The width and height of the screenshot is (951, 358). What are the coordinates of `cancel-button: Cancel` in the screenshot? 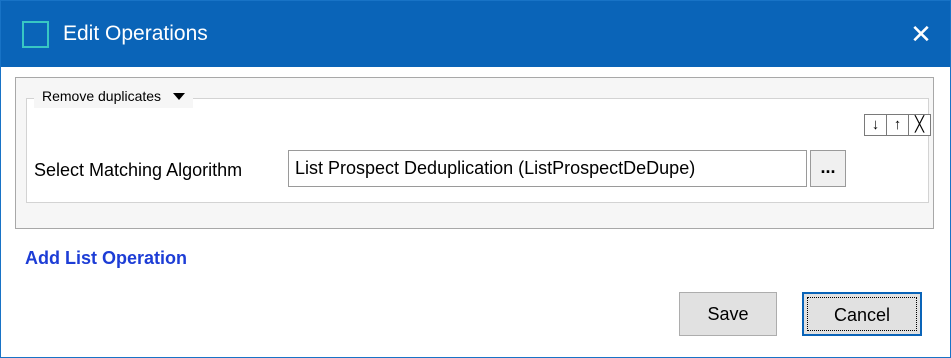 It's located at (862, 314).